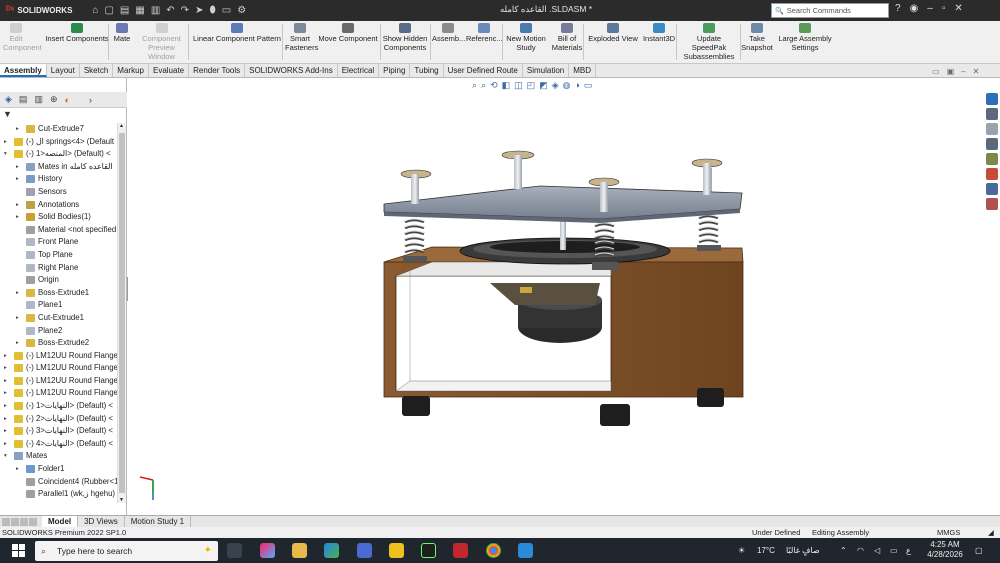 The width and height of the screenshot is (1000, 563). Describe the element at coordinates (161, 42) in the screenshot. I see `cmd-component-preview-window: Component Preview Window` at that location.